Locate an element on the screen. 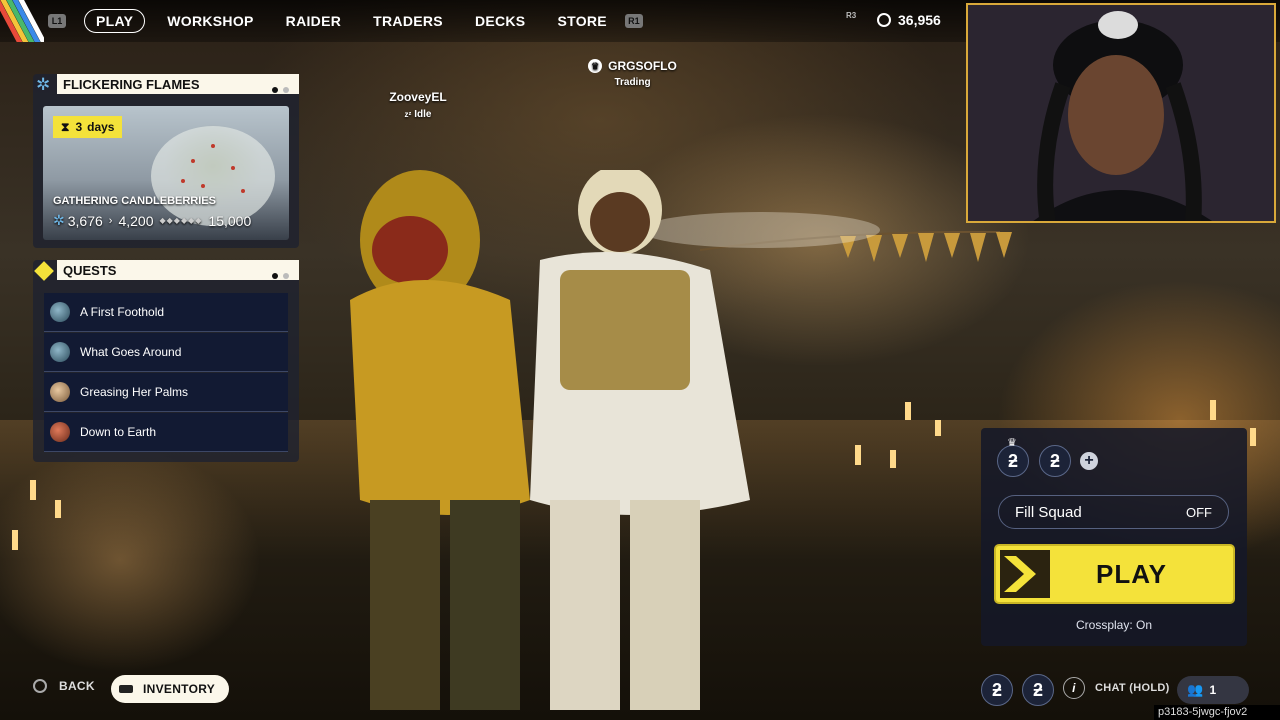 This screenshot has height=720, width=1280. event-title: FLICKERING FLAMES is located at coordinates (131, 84).